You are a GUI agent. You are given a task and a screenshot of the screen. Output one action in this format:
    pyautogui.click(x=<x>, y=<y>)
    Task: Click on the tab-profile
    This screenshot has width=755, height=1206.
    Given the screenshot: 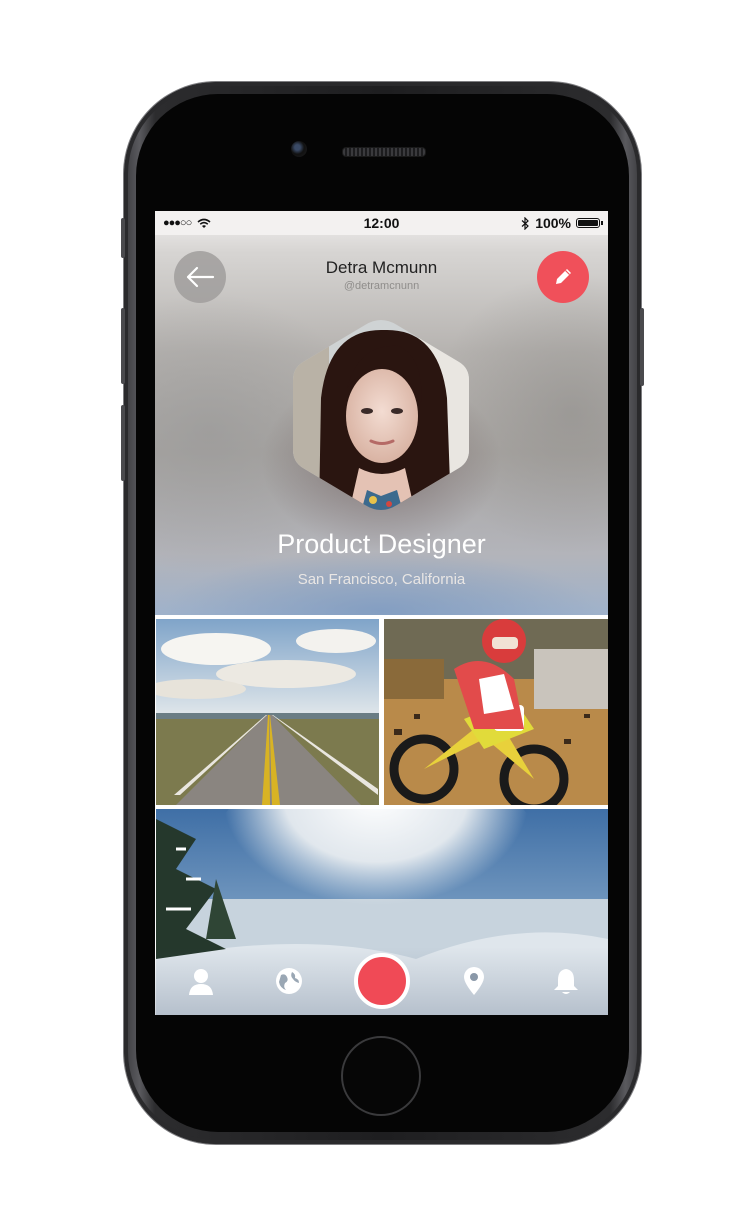 What is the action you would take?
    pyautogui.click(x=201, y=981)
    